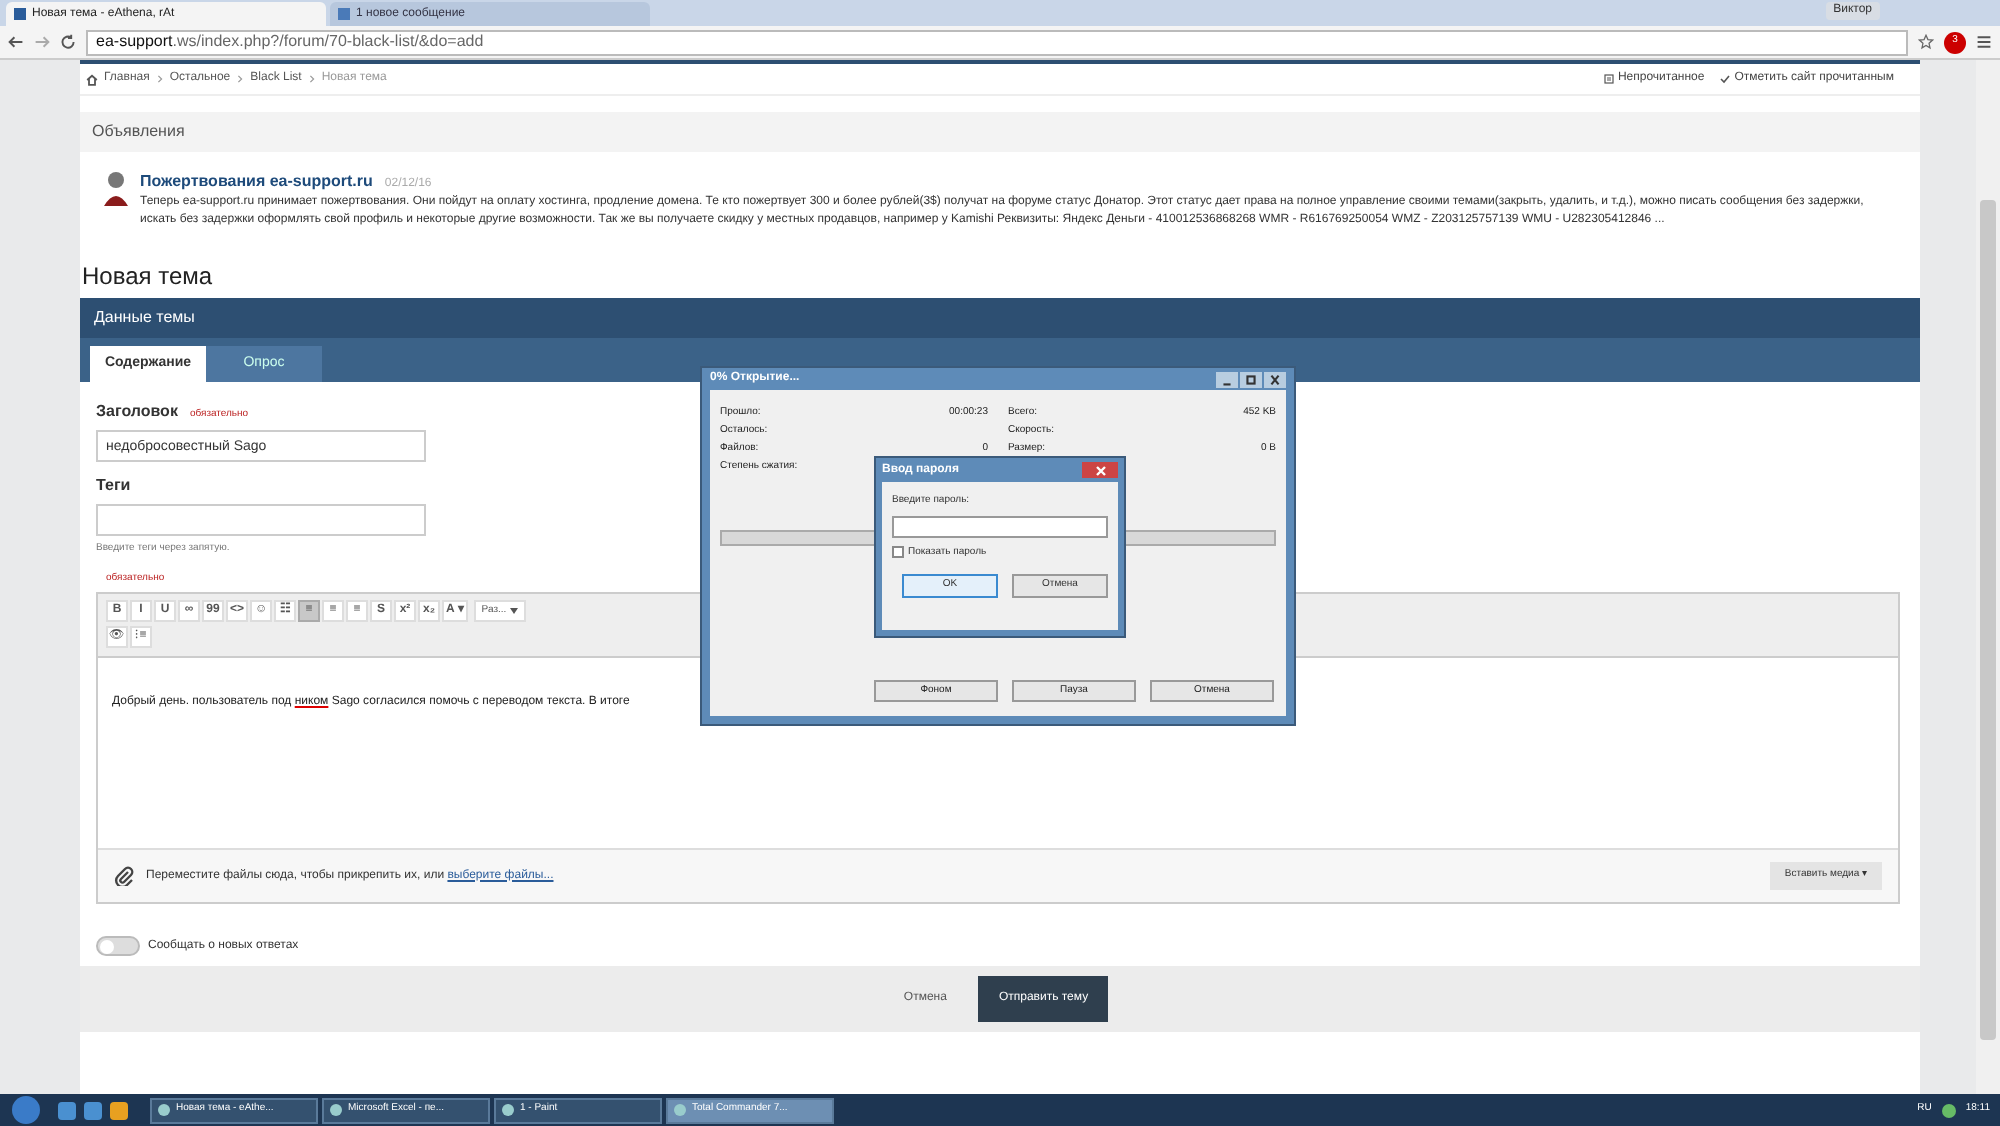 Image resolution: width=2000 pixels, height=1126 pixels. I want to click on browser-icon, so click(67, 1110).